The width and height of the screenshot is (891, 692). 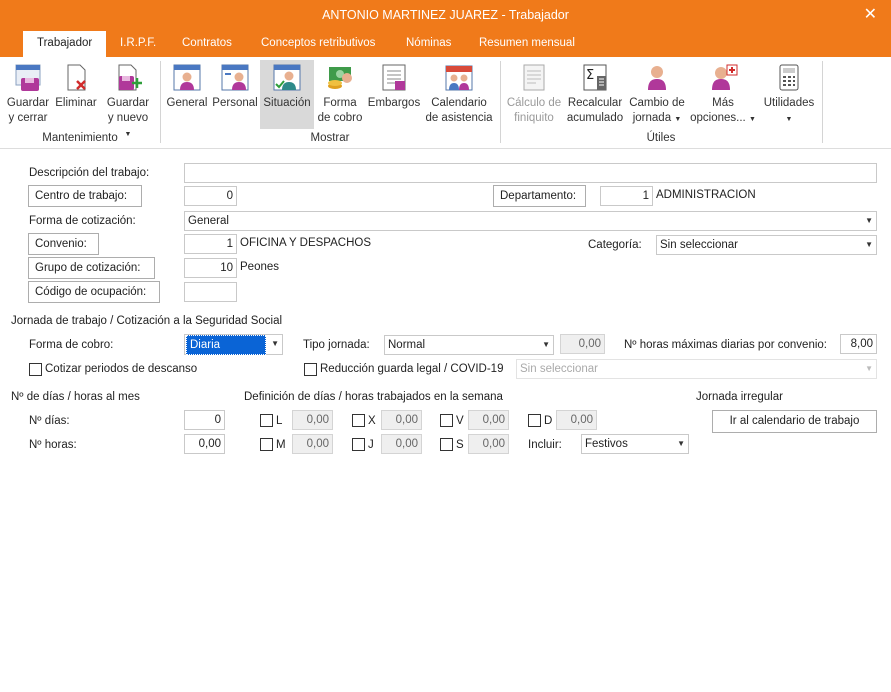 I want to click on guardar-nuevo-label-2: y nuevo, so click(x=128, y=118).